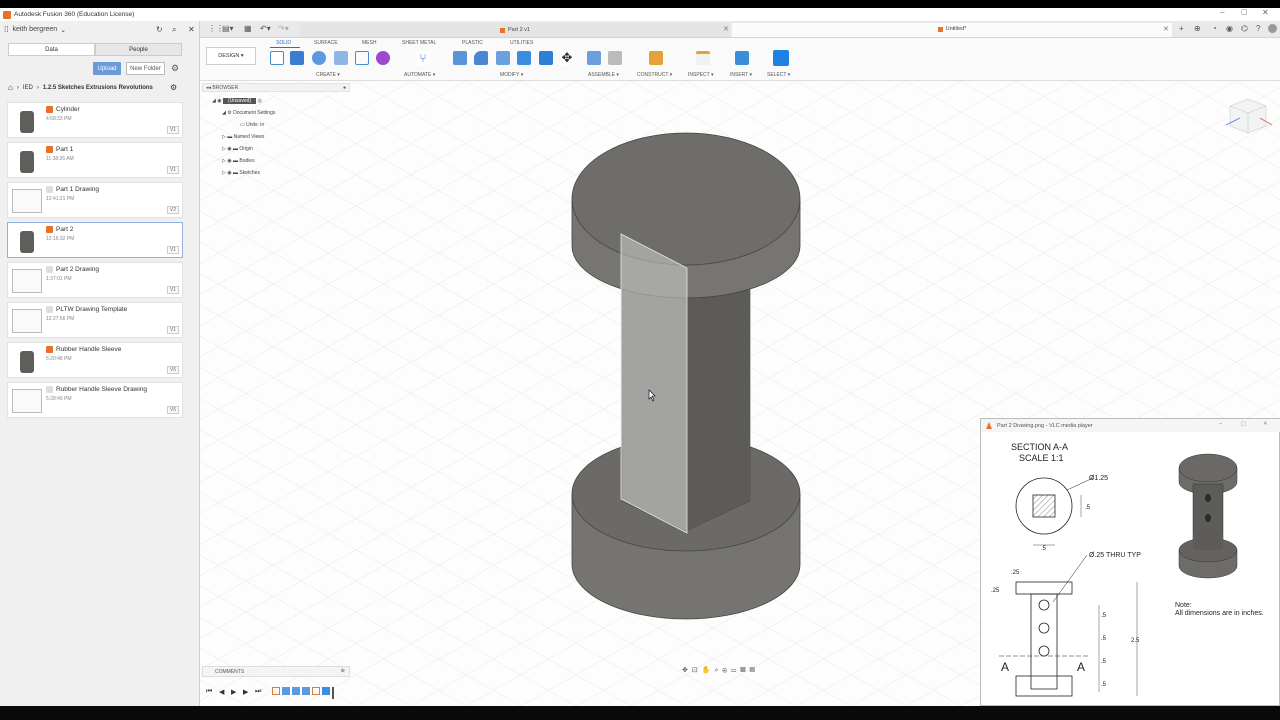 Image resolution: width=1280 pixels, height=720 pixels. Describe the element at coordinates (241, 173) in the screenshot. I see `browser-item-sketches: ▷ ◉ ▬ Sketches` at that location.